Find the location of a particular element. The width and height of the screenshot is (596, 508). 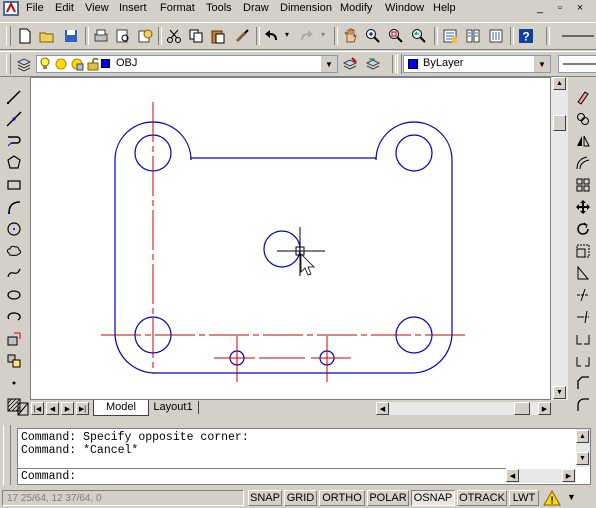

copy-object-icon is located at coordinates (583, 119).